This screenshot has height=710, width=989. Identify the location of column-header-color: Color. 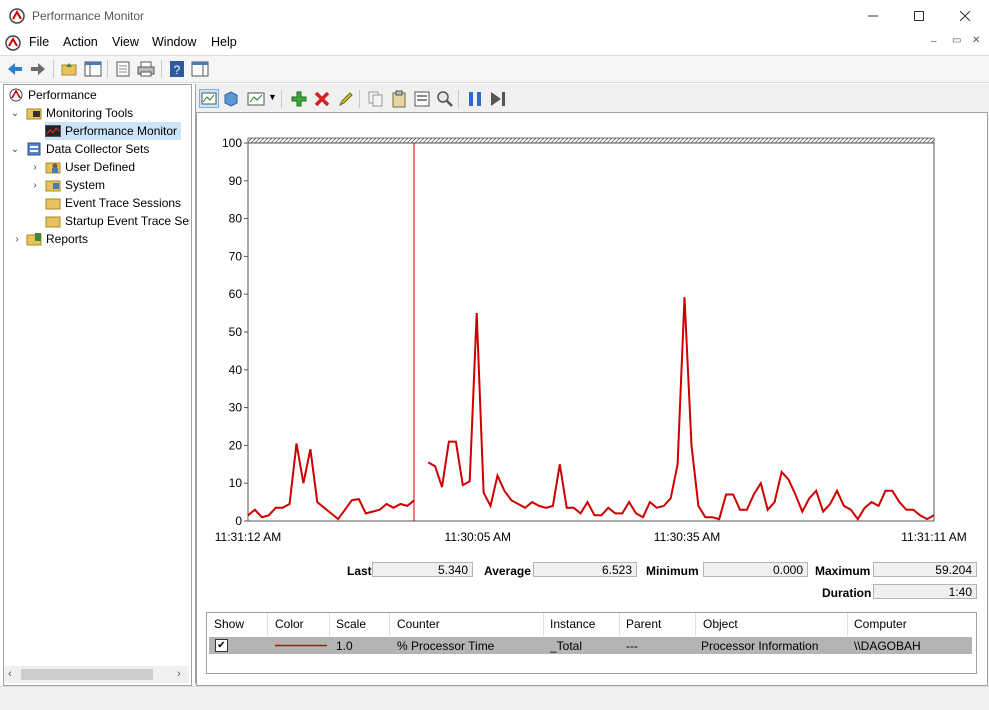
(289, 624).